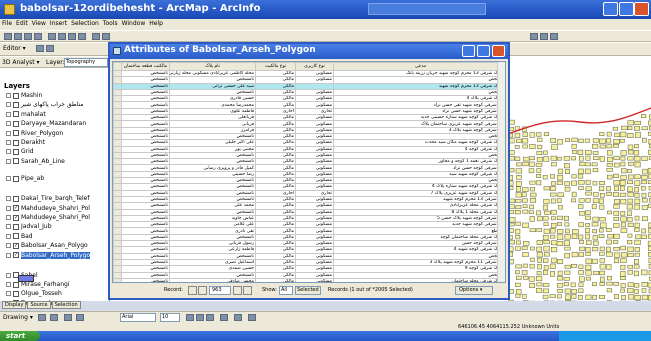  I want to click on close-button, so click(641, 9).